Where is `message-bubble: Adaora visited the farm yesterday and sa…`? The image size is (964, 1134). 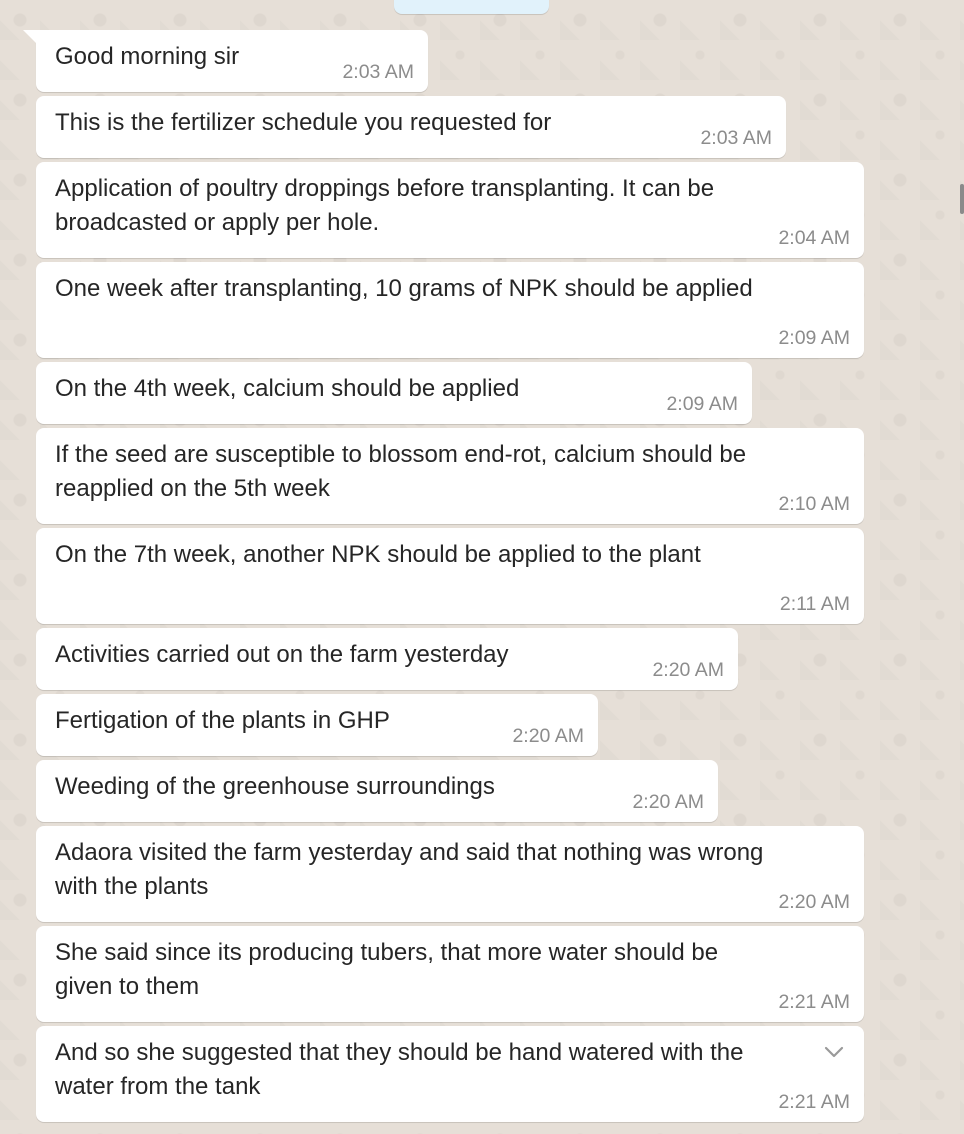 message-bubble: Adaora visited the farm yesterday and sa… is located at coordinates (450, 874).